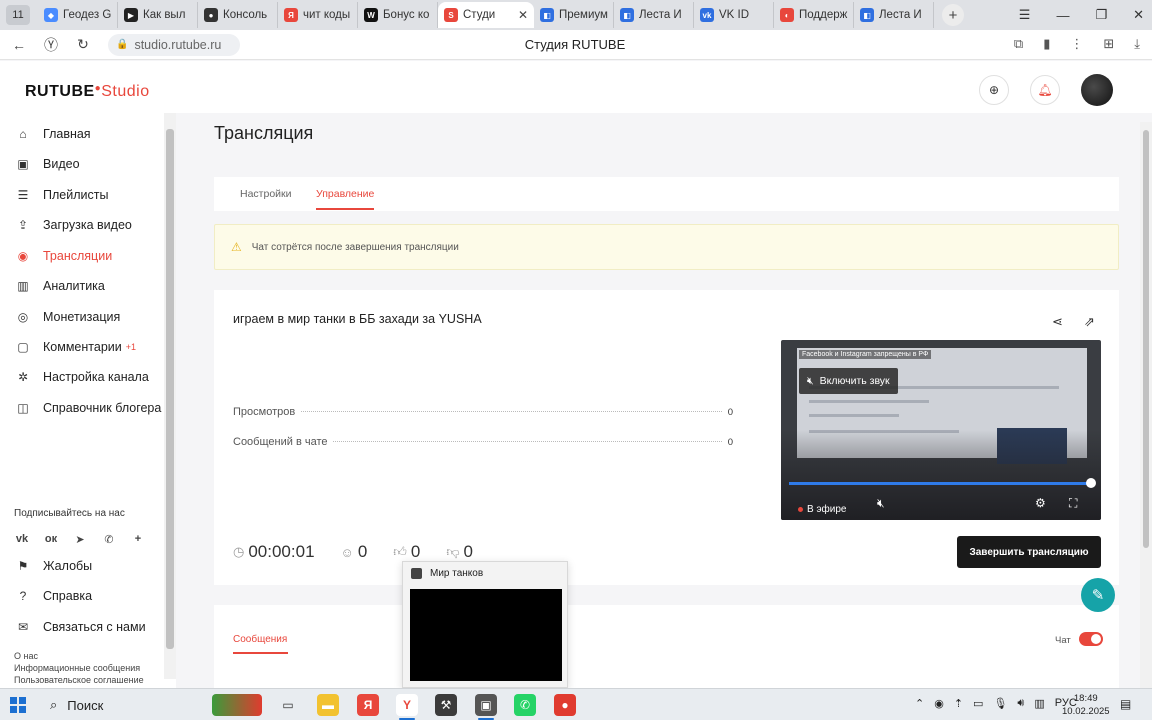 The image size is (1152, 720). What do you see at coordinates (1046, 44) in the screenshot?
I see `bookmark-icon: ▮` at bounding box center [1046, 44].